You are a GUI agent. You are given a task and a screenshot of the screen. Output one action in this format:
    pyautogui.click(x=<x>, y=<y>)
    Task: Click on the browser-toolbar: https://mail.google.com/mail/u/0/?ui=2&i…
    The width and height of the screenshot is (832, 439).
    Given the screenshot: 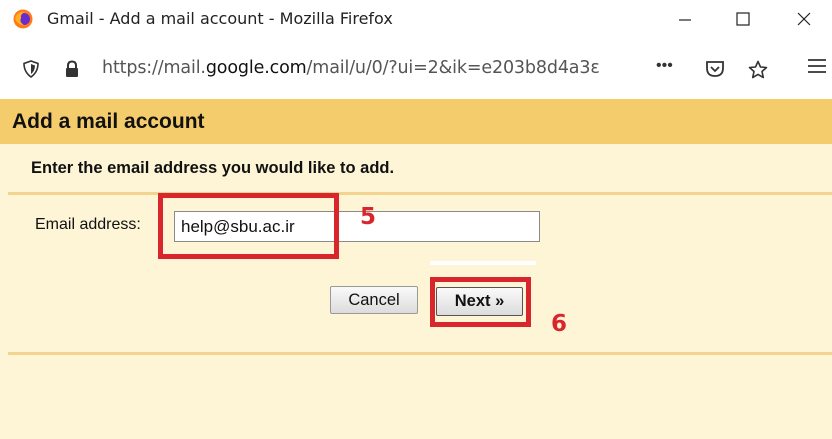 What is the action you would take?
    pyautogui.click(x=416, y=68)
    